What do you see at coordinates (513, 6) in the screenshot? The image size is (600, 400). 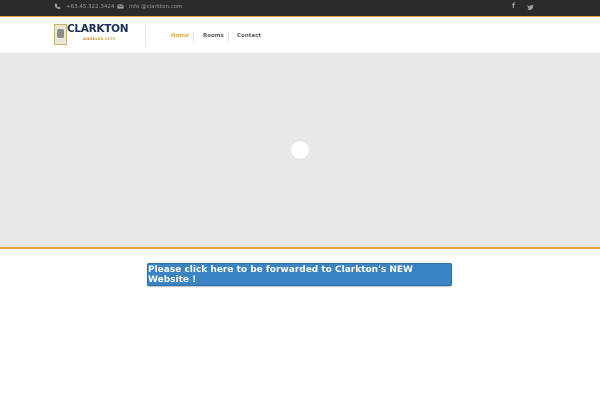 I see `facebook-icon: f` at bounding box center [513, 6].